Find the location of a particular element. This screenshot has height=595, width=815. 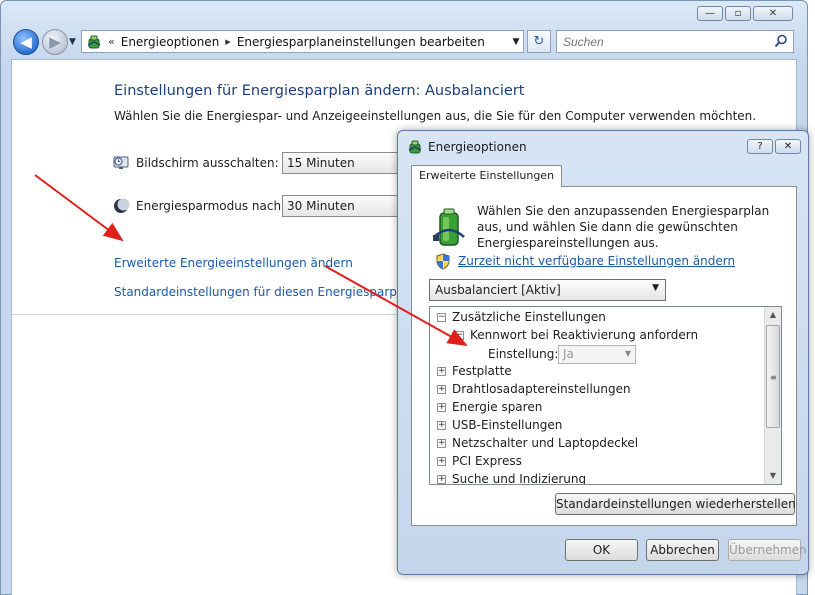

scroll-down-button: ▼ is located at coordinates (773, 476).